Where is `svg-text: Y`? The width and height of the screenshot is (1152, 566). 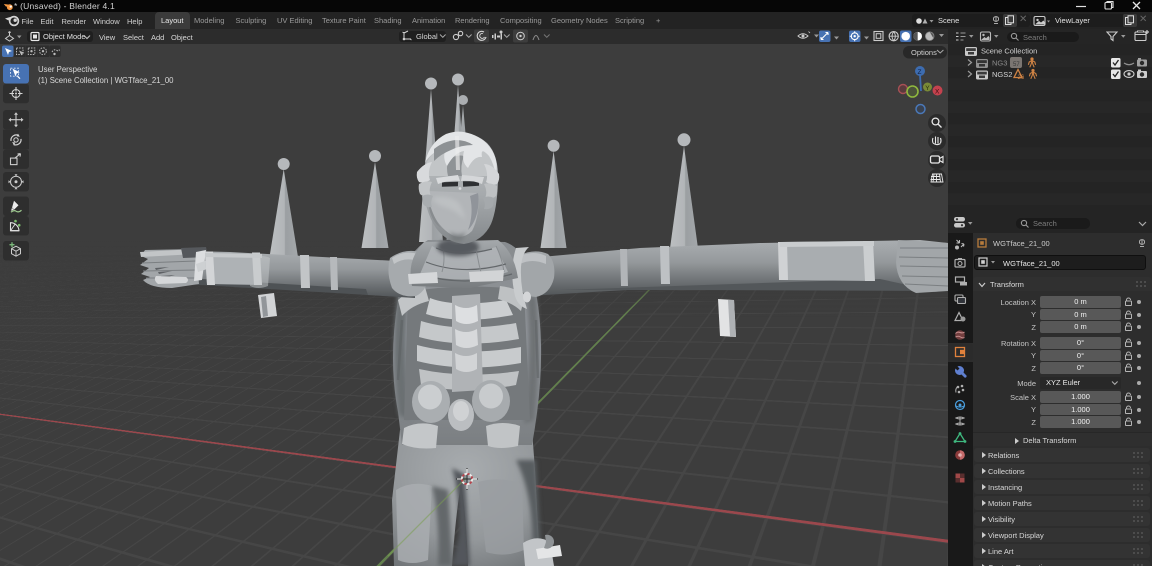 svg-text: Y is located at coordinates (927, 88).